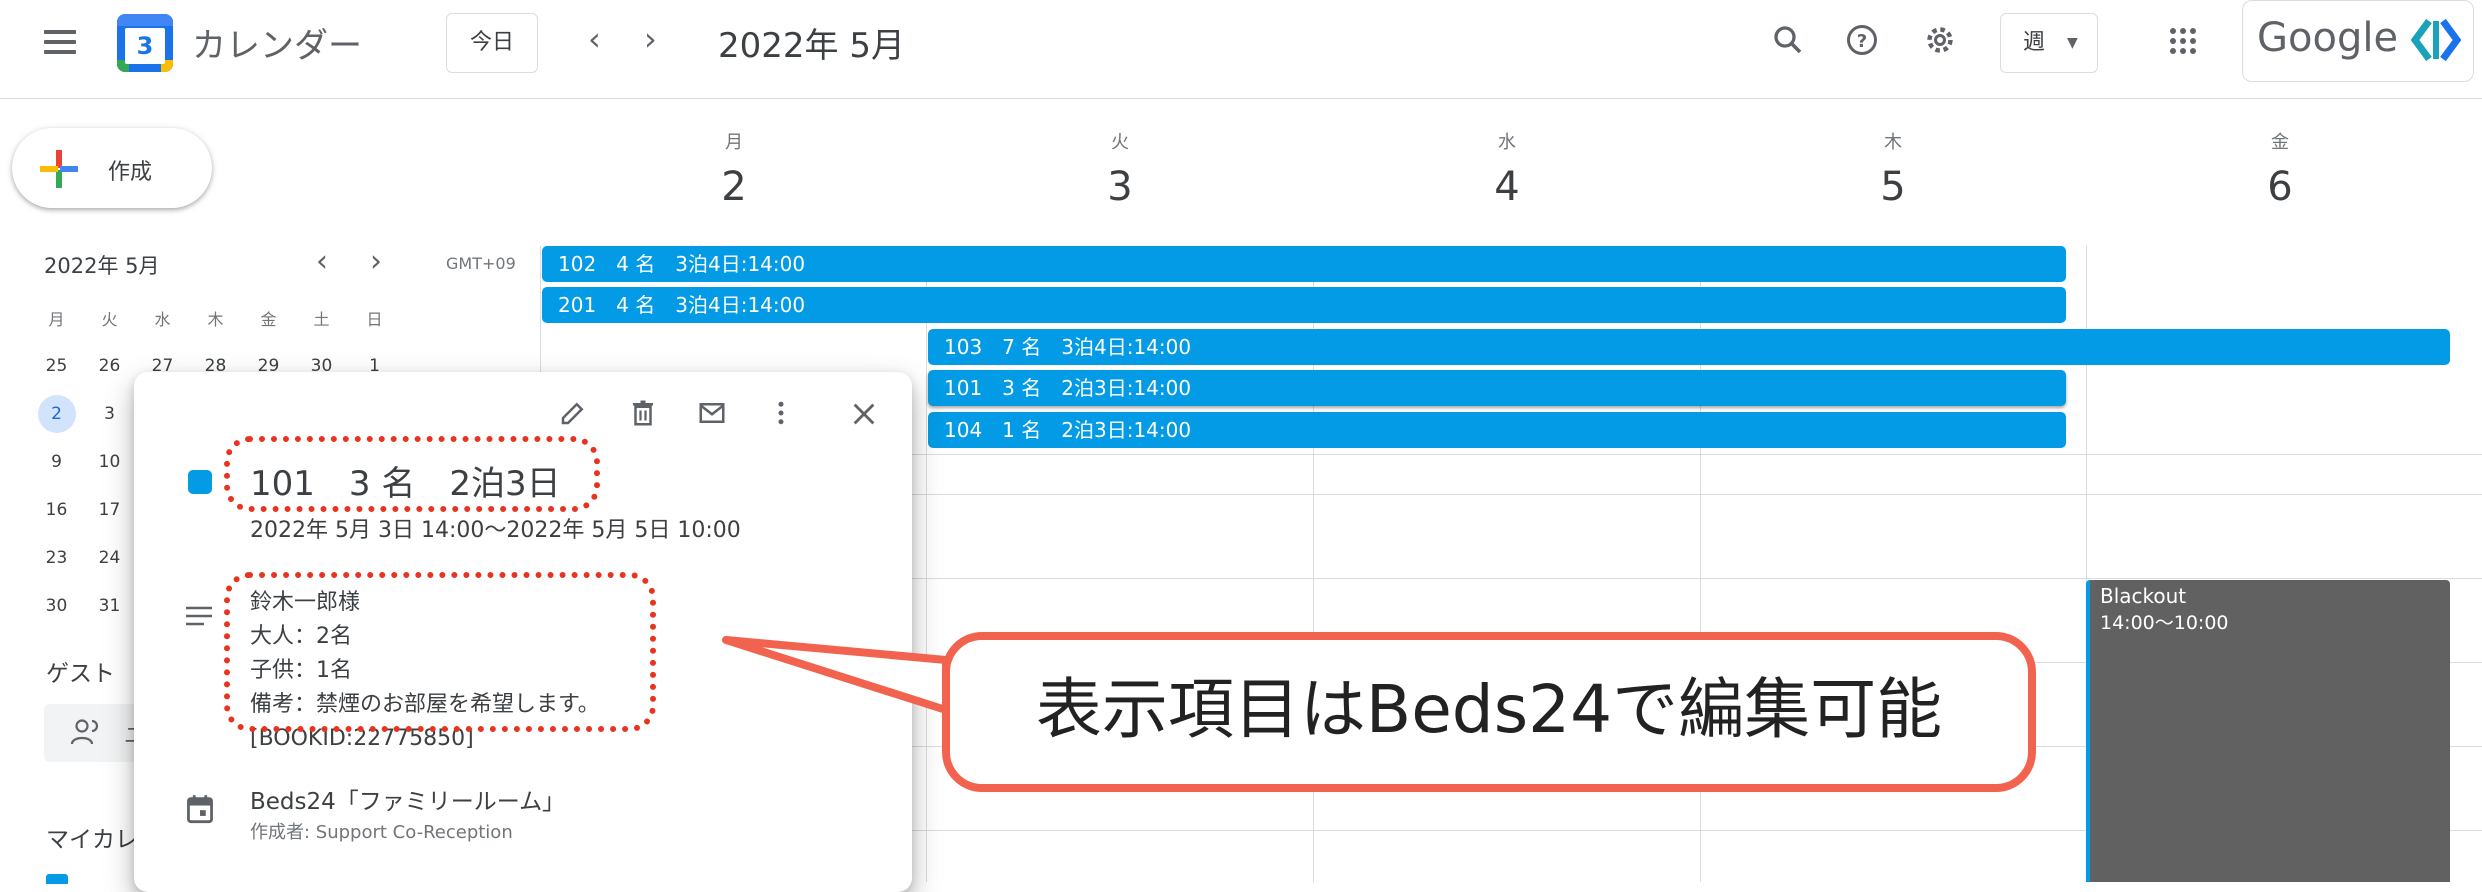  Describe the element at coordinates (199, 619) in the screenshot. I see `description-lines-icon` at that location.